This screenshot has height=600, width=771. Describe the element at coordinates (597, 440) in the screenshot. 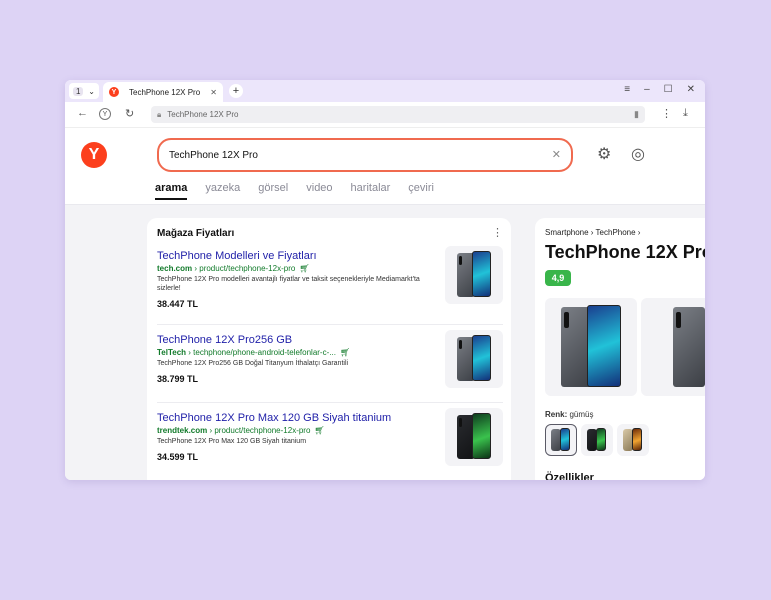

I see `color-swatch-black` at that location.